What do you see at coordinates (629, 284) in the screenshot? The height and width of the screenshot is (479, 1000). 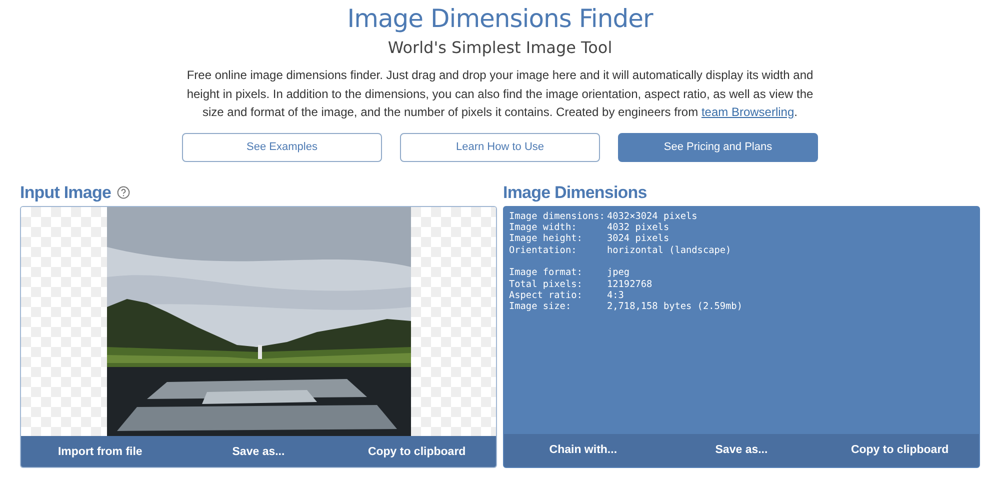 I see `output-value: 12192768` at bounding box center [629, 284].